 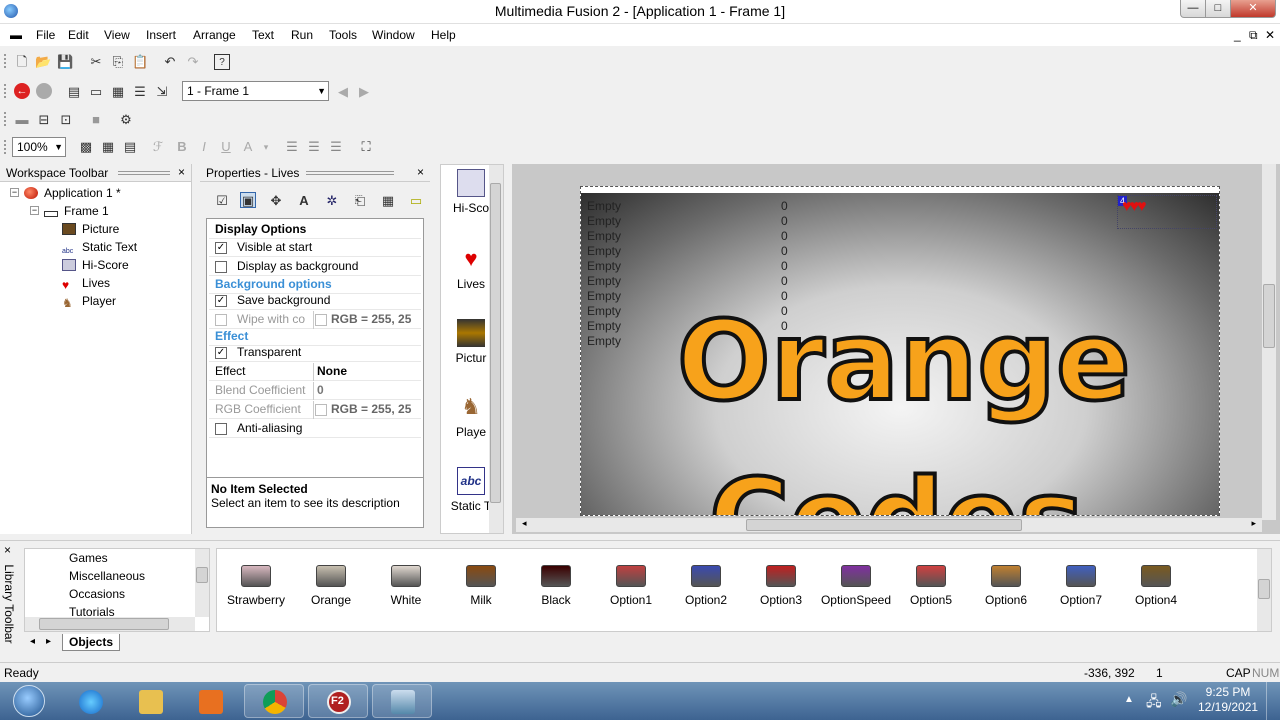 What do you see at coordinates (214, 35) in the screenshot?
I see `menu-arrange: Arrange` at bounding box center [214, 35].